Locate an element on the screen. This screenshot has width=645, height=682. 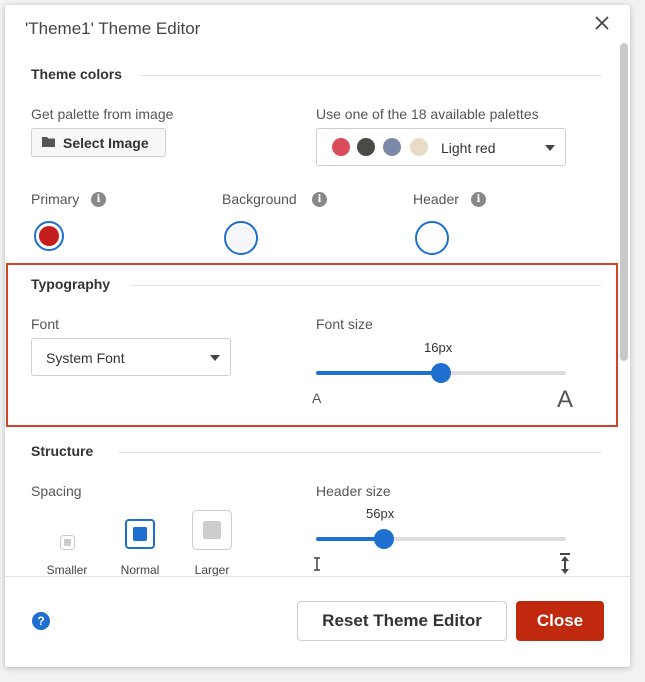
header-size-value: 56px is located at coordinates (380, 513).